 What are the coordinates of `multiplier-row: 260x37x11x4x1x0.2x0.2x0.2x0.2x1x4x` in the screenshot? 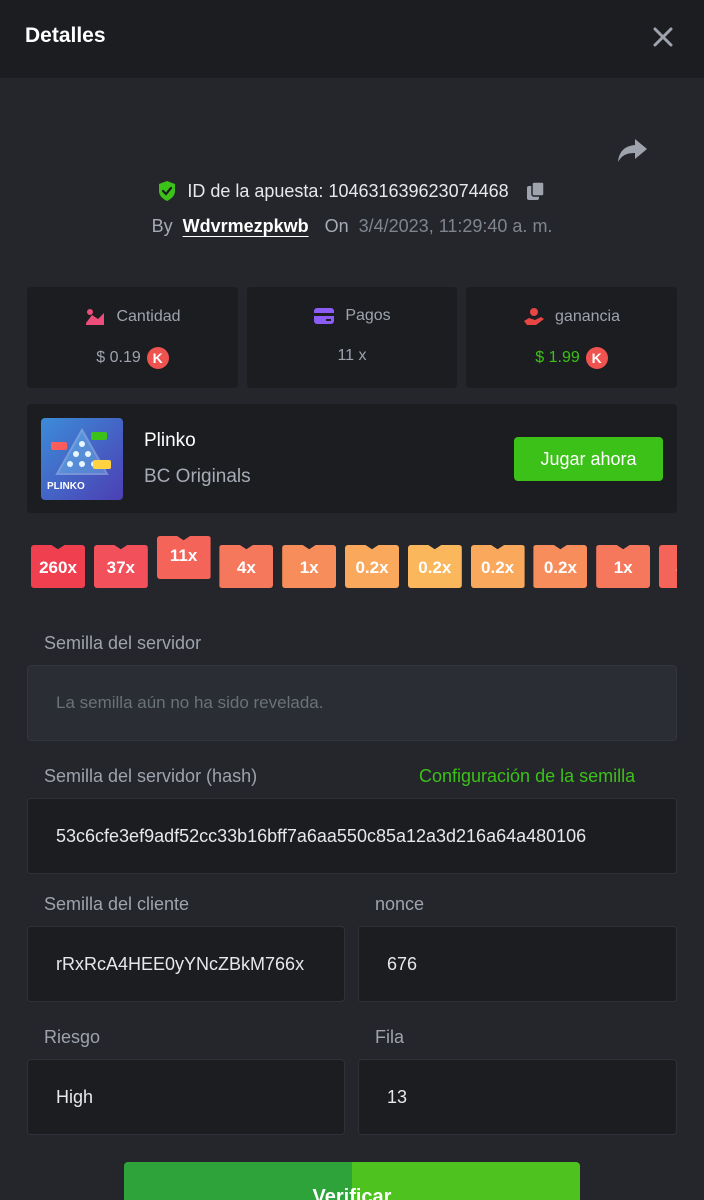 It's located at (352, 565).